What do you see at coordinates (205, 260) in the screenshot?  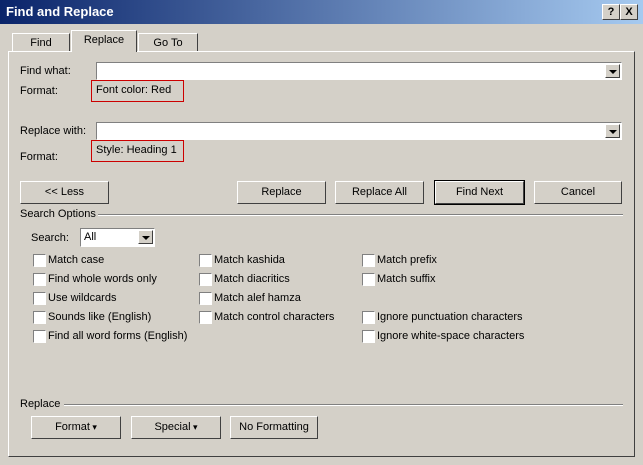 I see `match-kashida-checkbox` at bounding box center [205, 260].